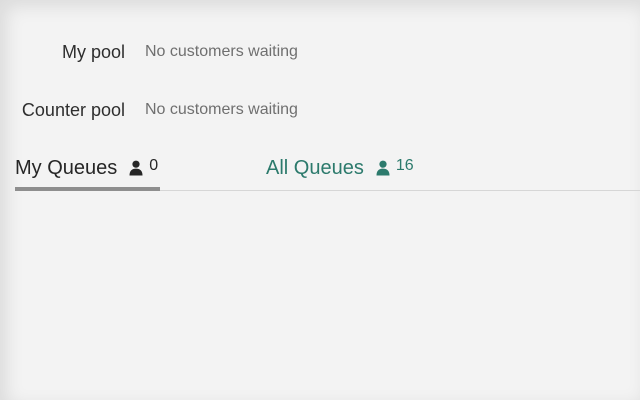 The height and width of the screenshot is (400, 640). I want to click on tab-my-queues-label: My Queues, so click(66, 168).